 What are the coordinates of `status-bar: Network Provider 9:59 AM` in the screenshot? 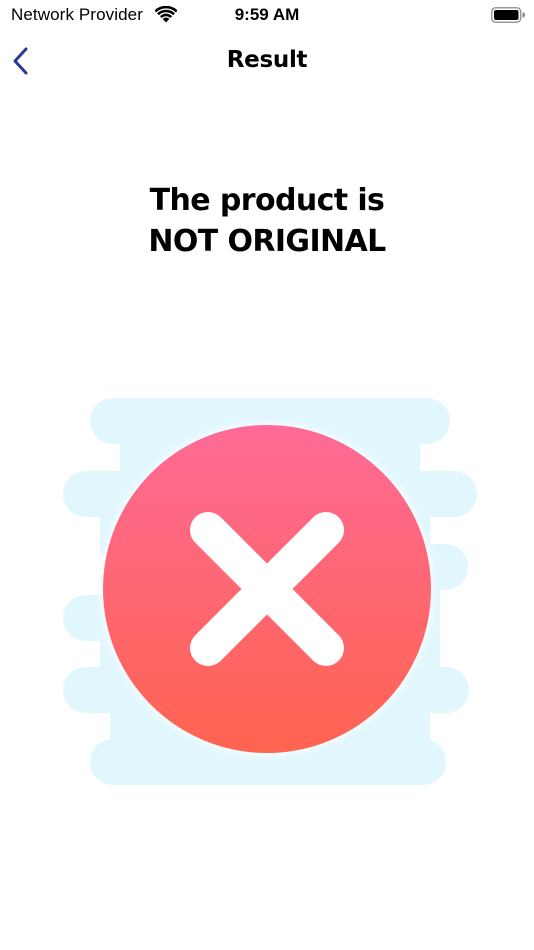 It's located at (267, 16).